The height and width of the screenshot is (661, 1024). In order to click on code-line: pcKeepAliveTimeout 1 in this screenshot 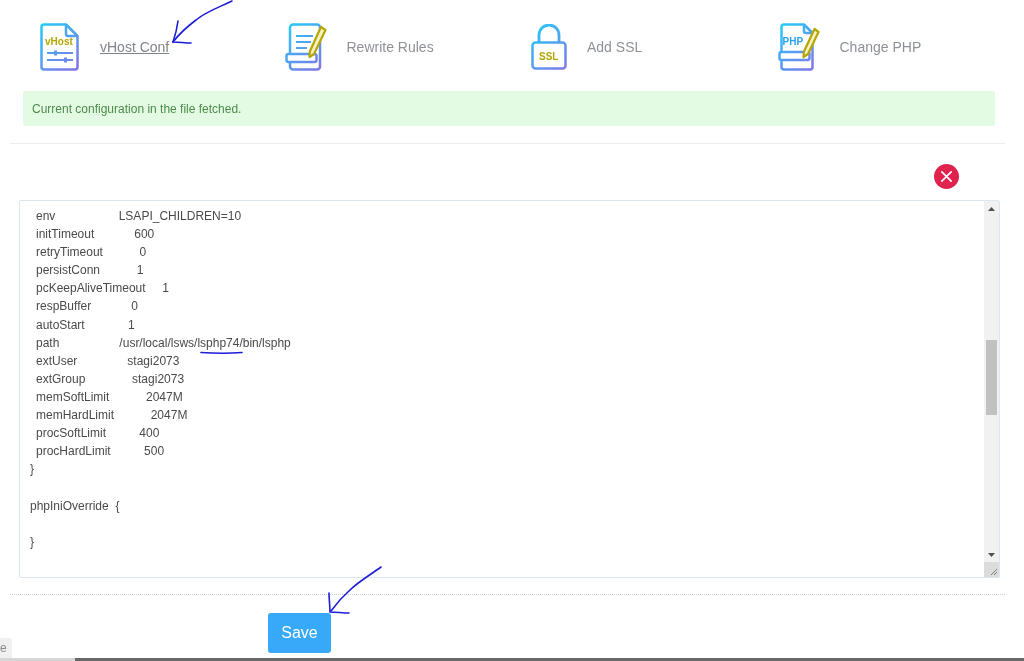, I will do `click(102, 289)`.